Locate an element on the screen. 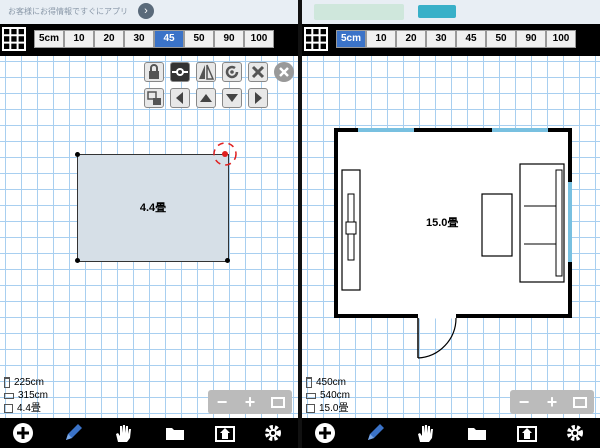 The image size is (600, 448). ad-banner: お客様にお得情報ですぐにアプリ › is located at coordinates (149, 12).